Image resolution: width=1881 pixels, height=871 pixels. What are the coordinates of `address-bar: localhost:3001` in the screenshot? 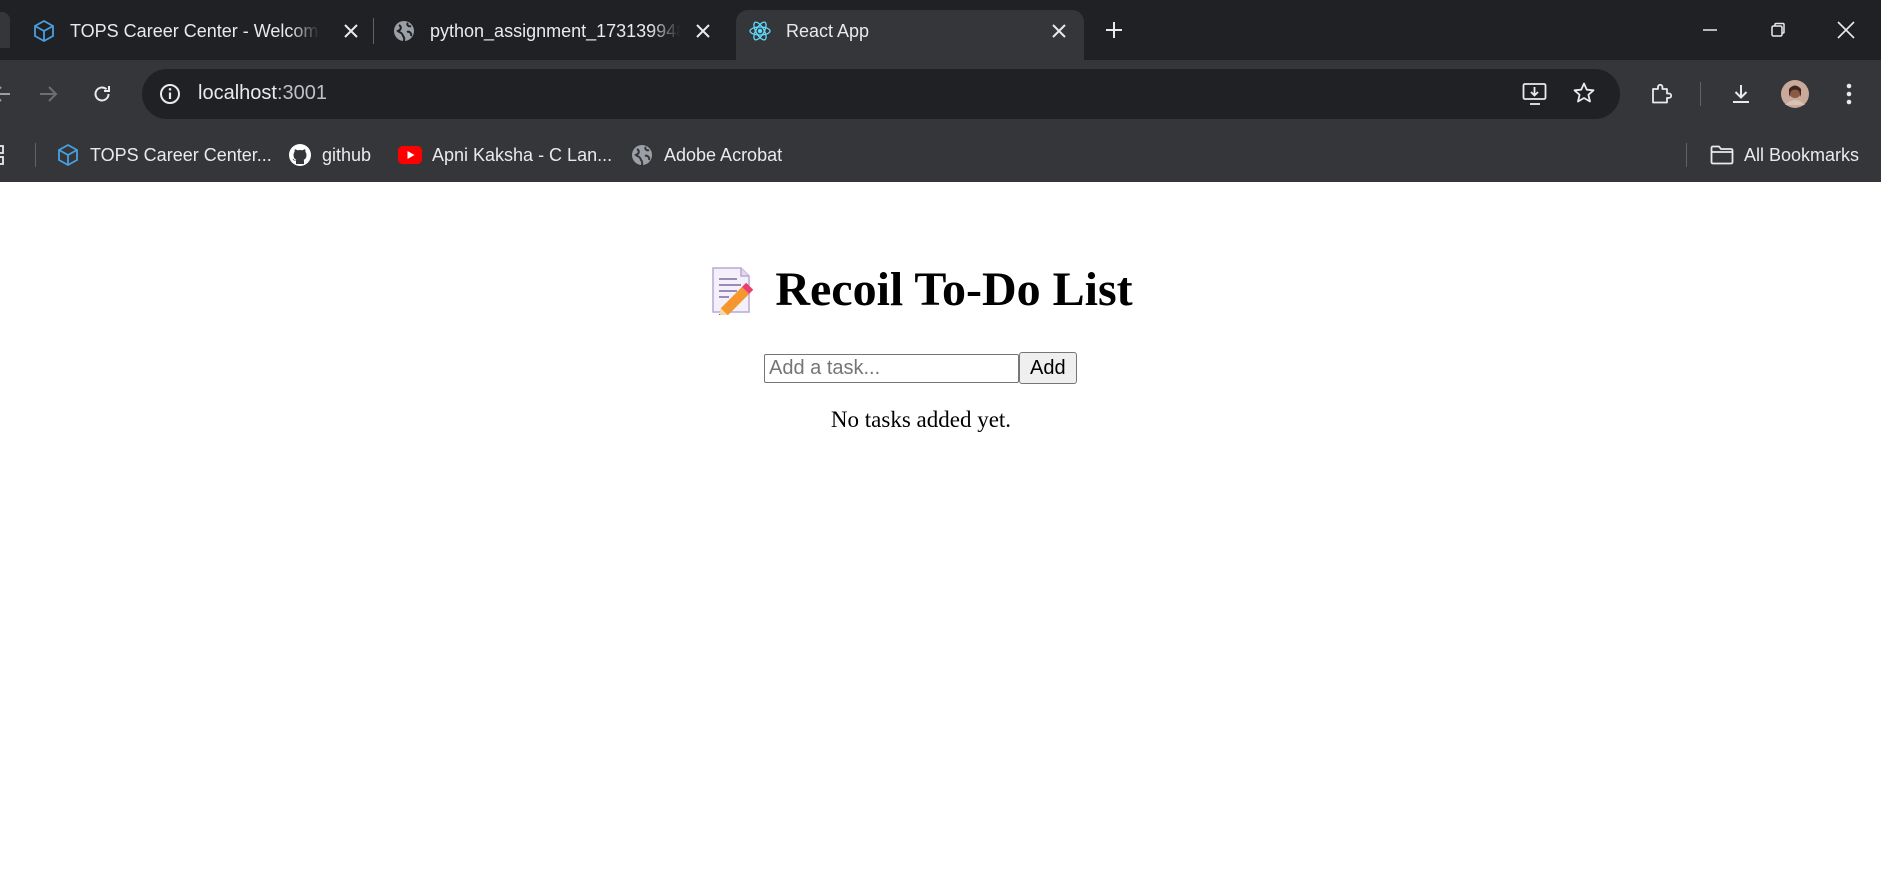 It's located at (881, 94).